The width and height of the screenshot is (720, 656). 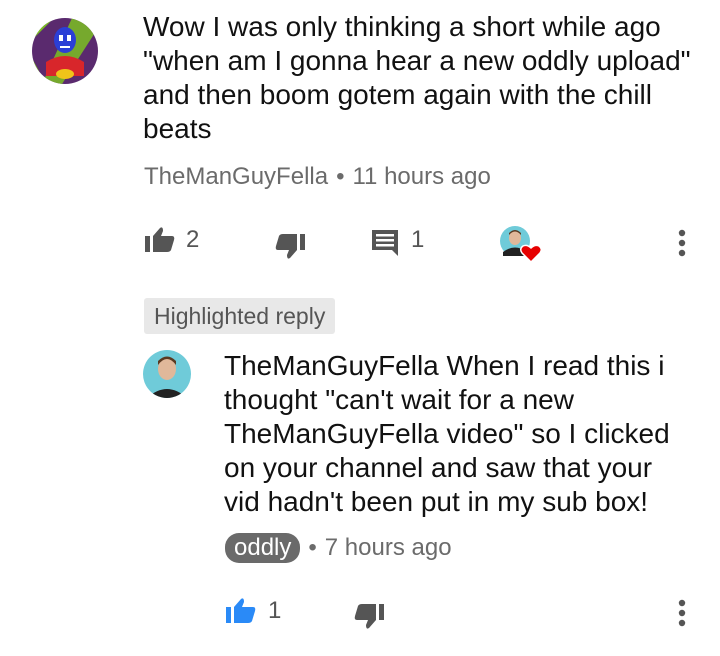 I want to click on reply-more-button, so click(x=682, y=613).